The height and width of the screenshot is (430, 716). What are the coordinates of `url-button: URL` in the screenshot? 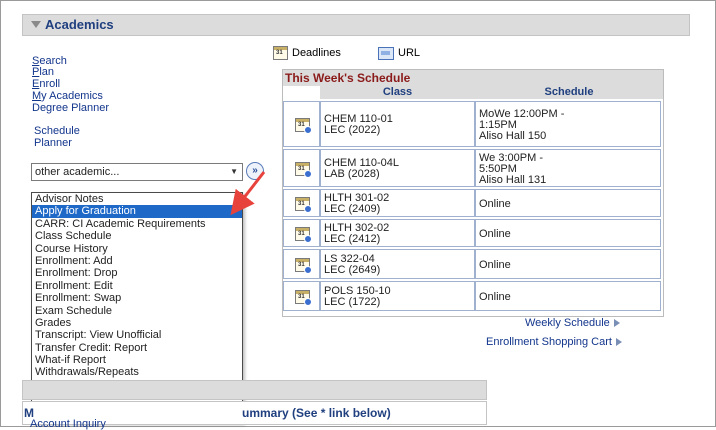 It's located at (399, 53).